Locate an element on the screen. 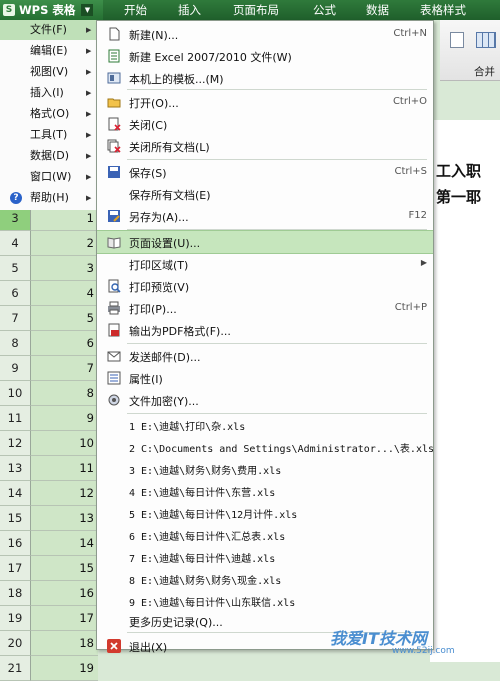  cell-a: 8 is located at coordinates (64, 393).